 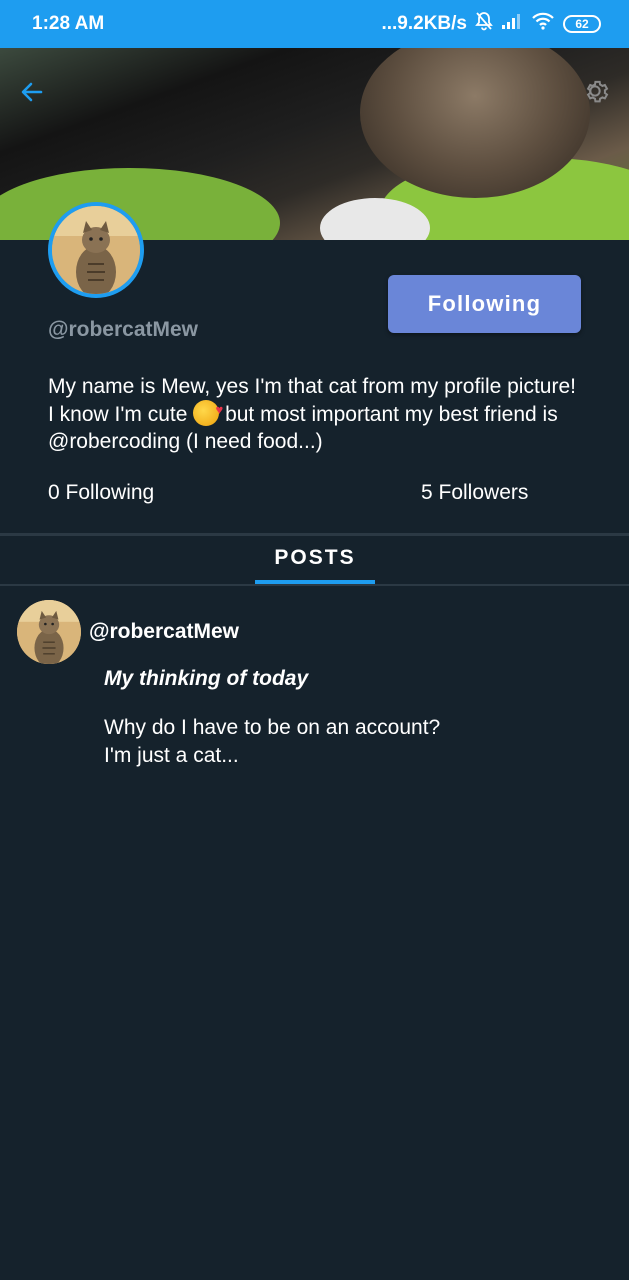 What do you see at coordinates (101, 493) in the screenshot?
I see `following-count: 0 Following` at bounding box center [101, 493].